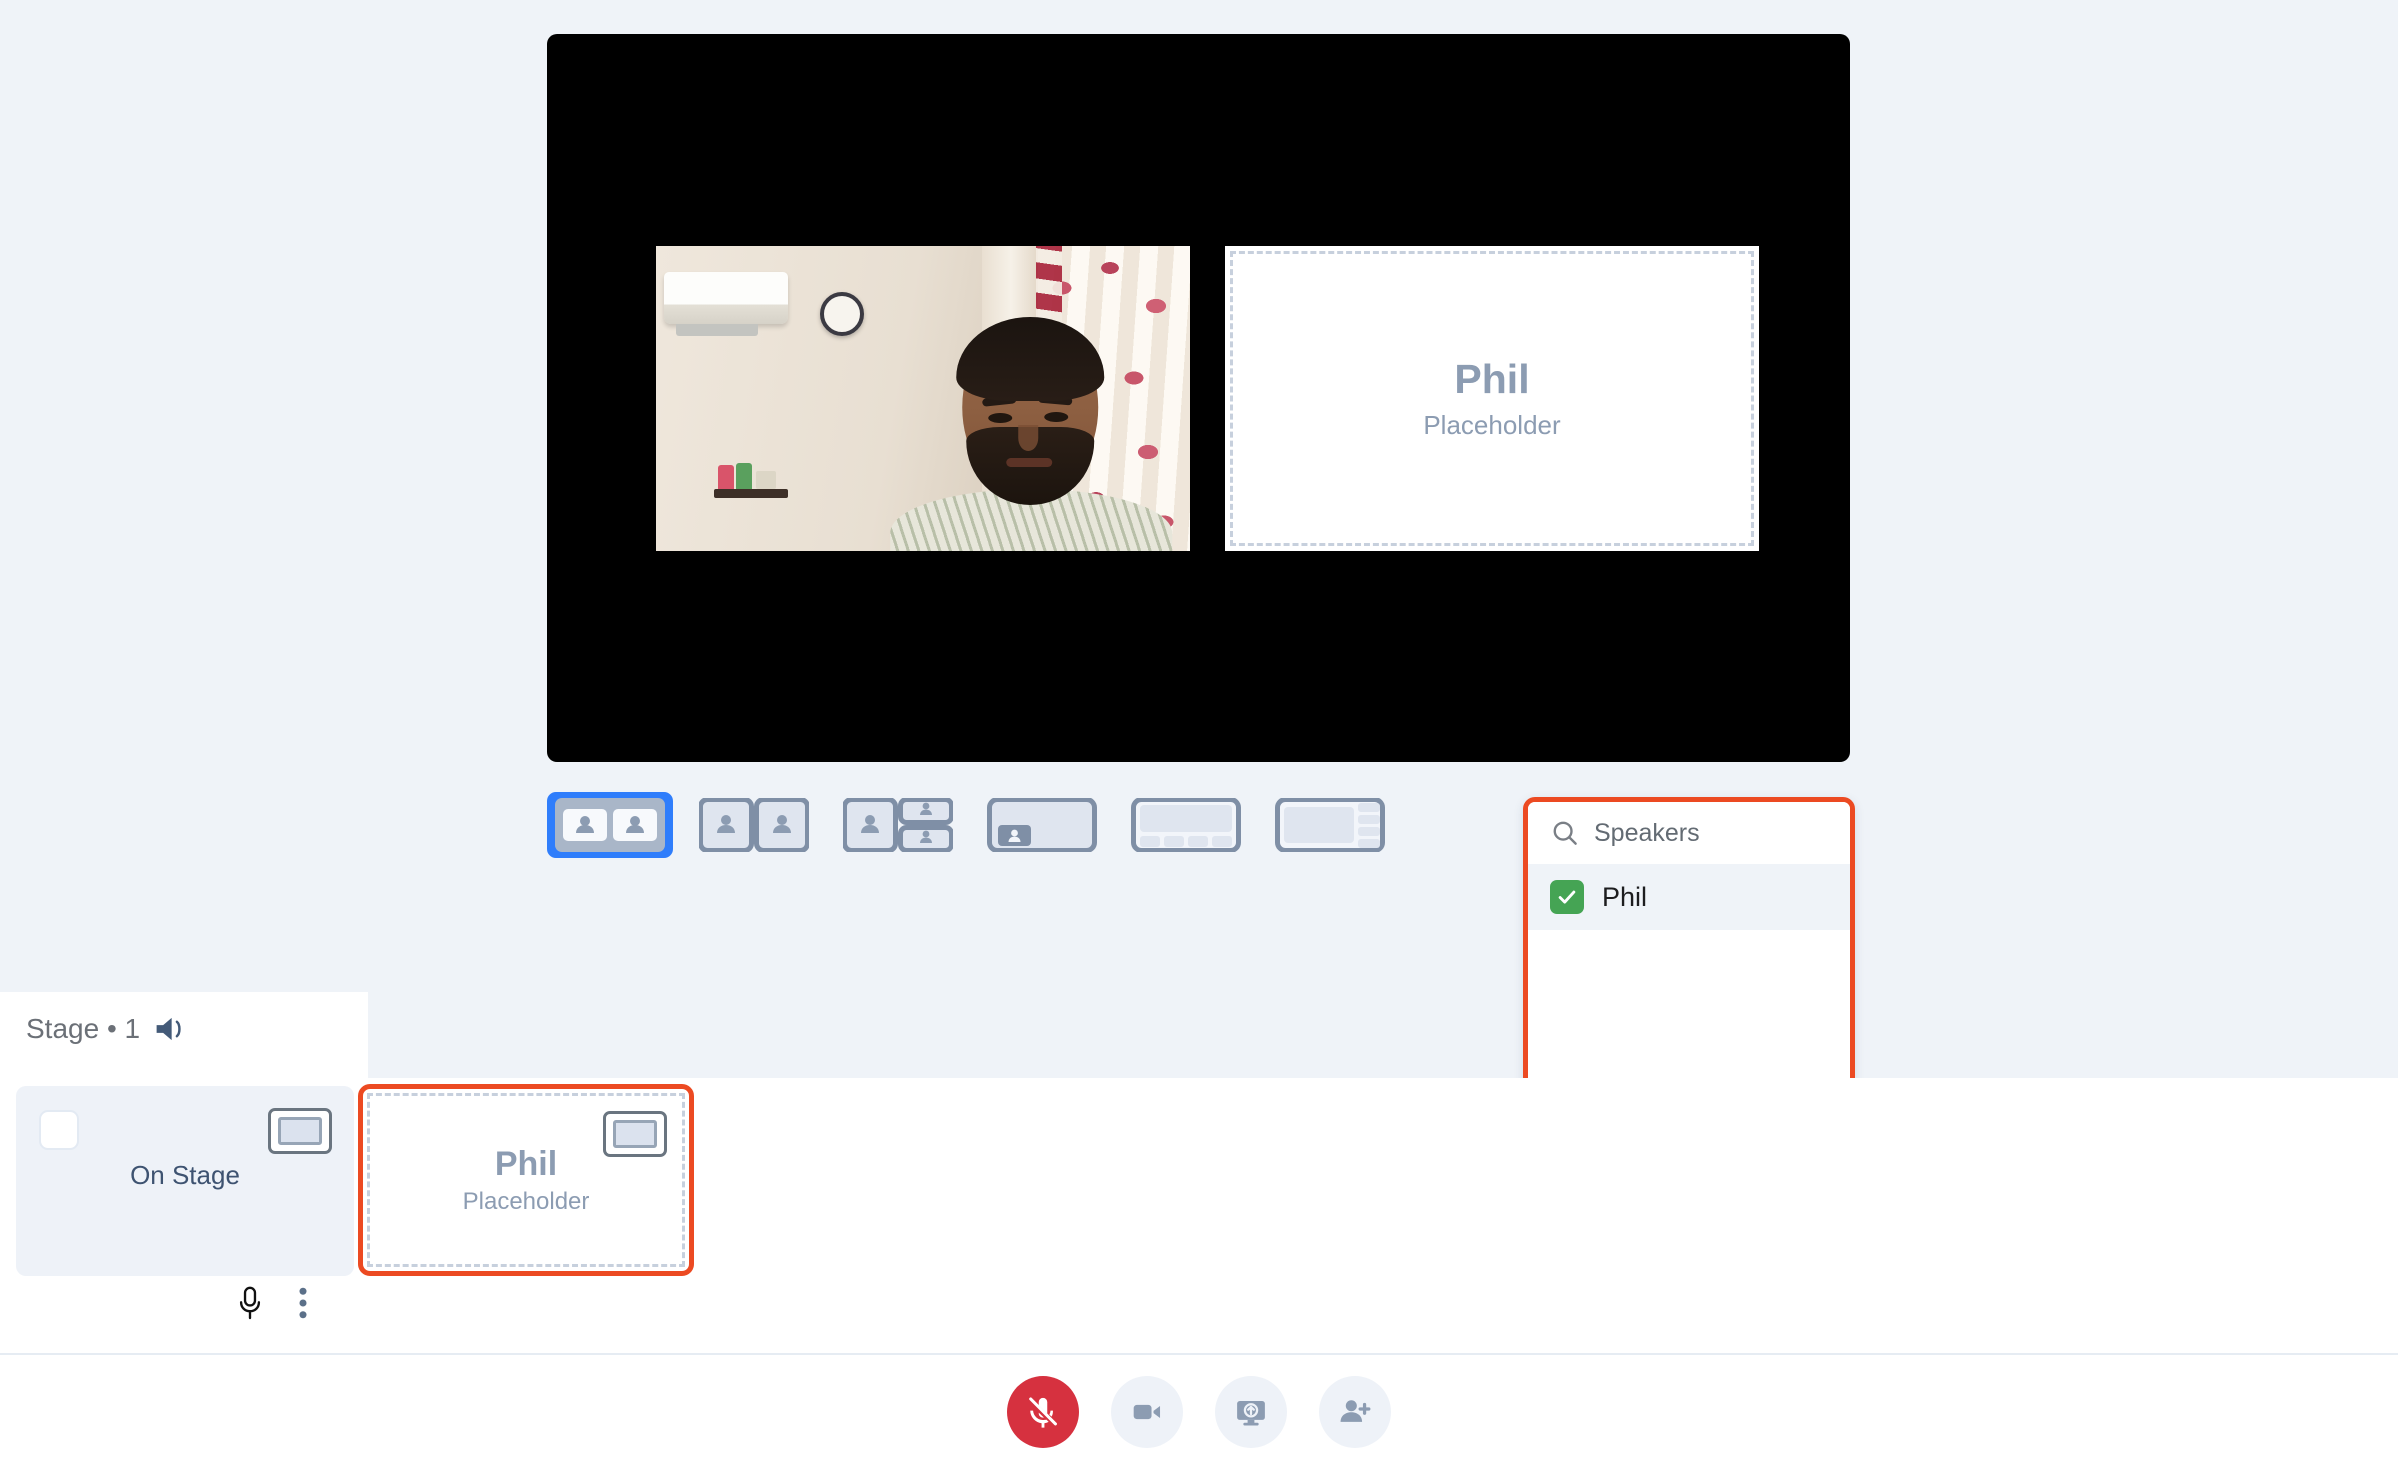 The image size is (2398, 1468). I want to click on on-stage-checkbox, so click(59, 1130).